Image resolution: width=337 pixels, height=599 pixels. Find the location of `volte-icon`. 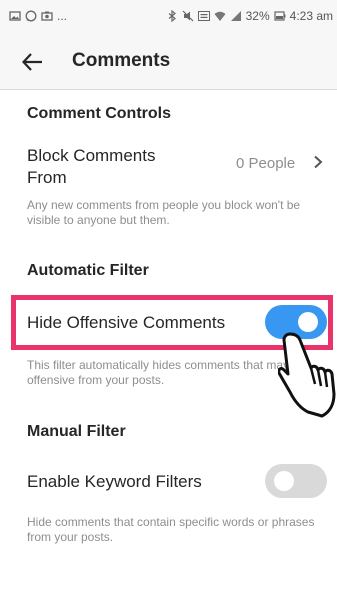

volte-icon is located at coordinates (203, 16).